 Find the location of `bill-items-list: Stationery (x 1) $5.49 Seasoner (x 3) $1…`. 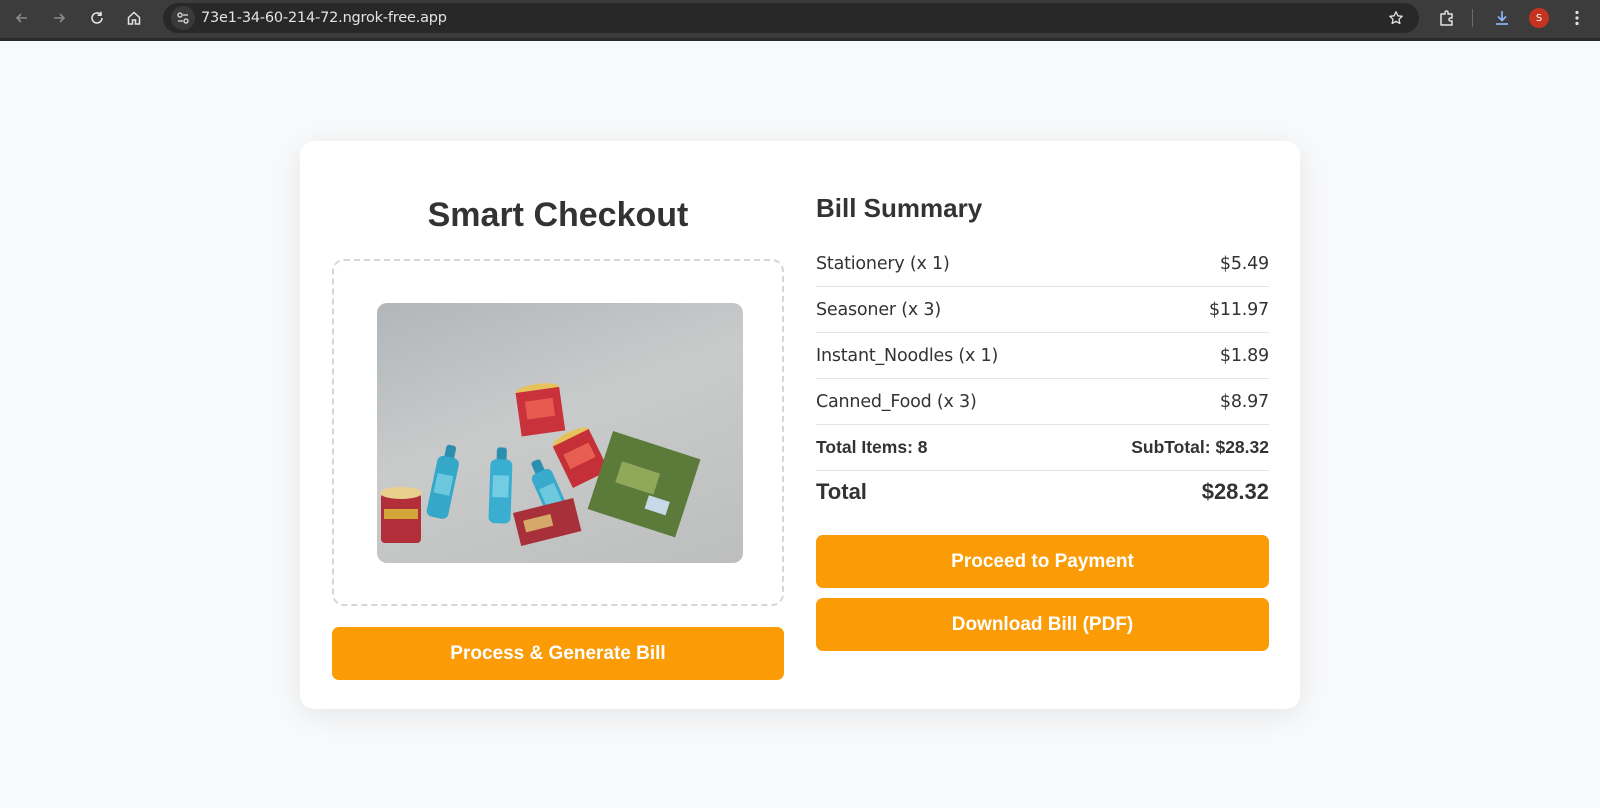

bill-items-list: Stationery (x 1) $5.49 Seasoner (x 3) $1… is located at coordinates (1042, 356).